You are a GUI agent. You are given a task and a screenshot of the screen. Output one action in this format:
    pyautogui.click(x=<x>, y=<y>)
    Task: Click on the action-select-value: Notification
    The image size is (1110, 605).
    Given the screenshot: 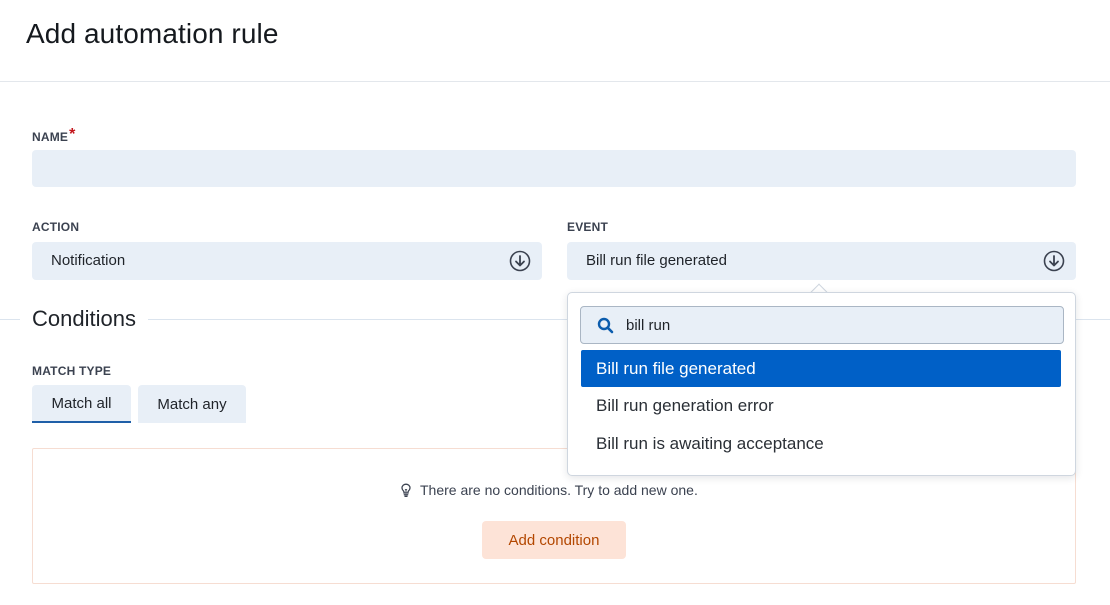 What is the action you would take?
    pyautogui.click(x=88, y=260)
    